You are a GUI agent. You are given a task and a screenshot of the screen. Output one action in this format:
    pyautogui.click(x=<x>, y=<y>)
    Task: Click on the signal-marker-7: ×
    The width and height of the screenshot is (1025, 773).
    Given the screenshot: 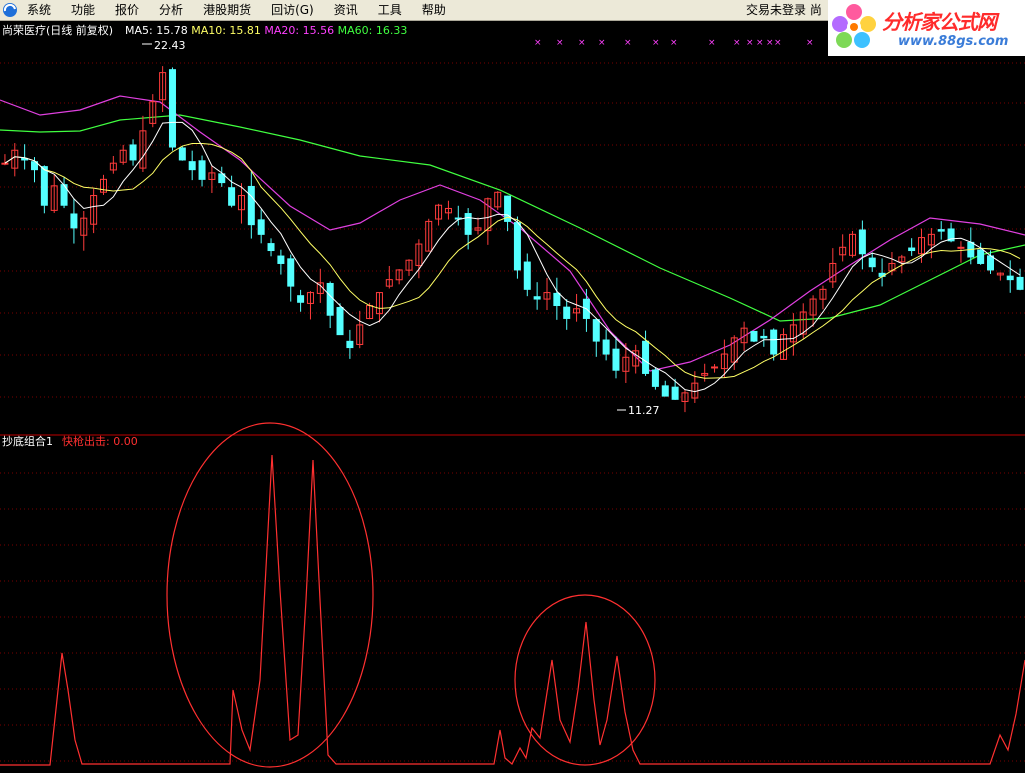 What is the action you would take?
    pyautogui.click(x=712, y=43)
    